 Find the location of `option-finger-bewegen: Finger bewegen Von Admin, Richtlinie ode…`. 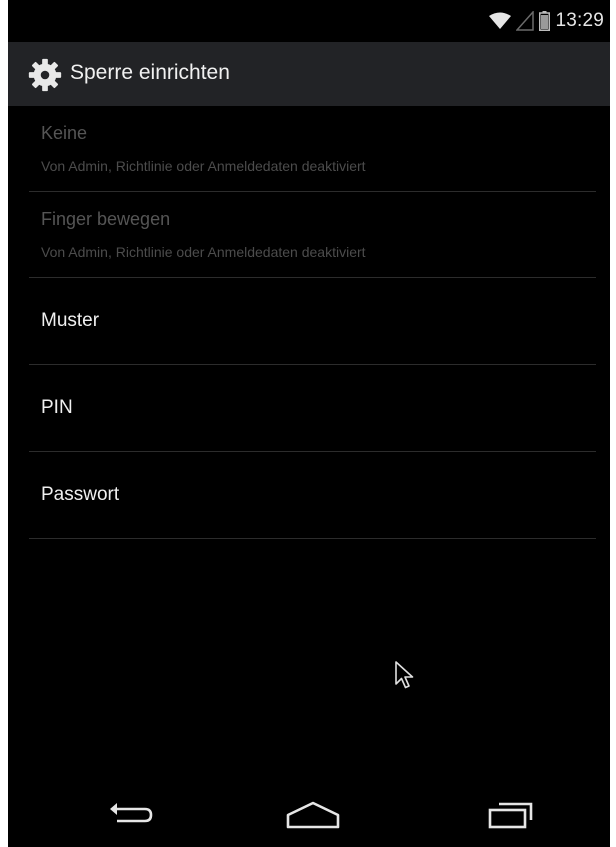

option-finger-bewegen: Finger bewegen Von Admin, Richtlinie ode… is located at coordinates (312, 235).